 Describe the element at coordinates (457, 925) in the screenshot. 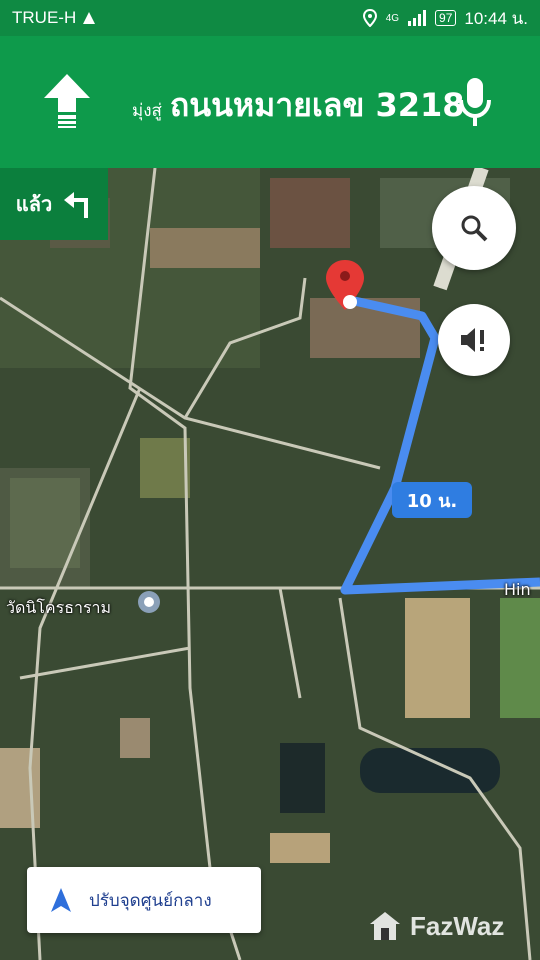

I see `watermark-text: FazWaz` at that location.